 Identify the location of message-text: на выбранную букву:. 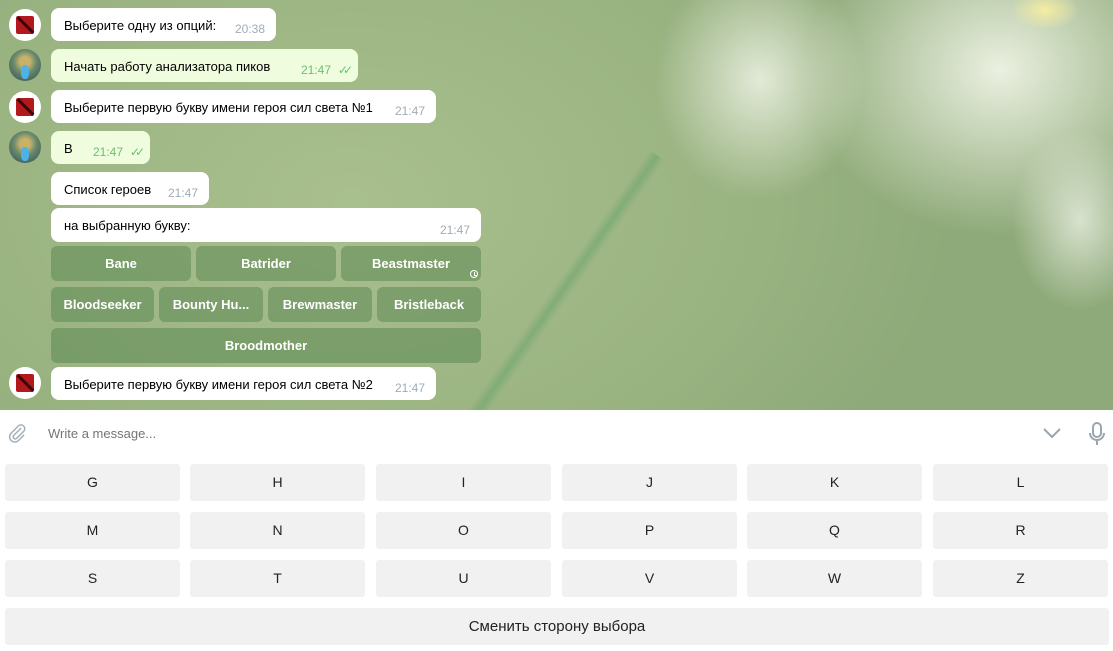
(127, 225).